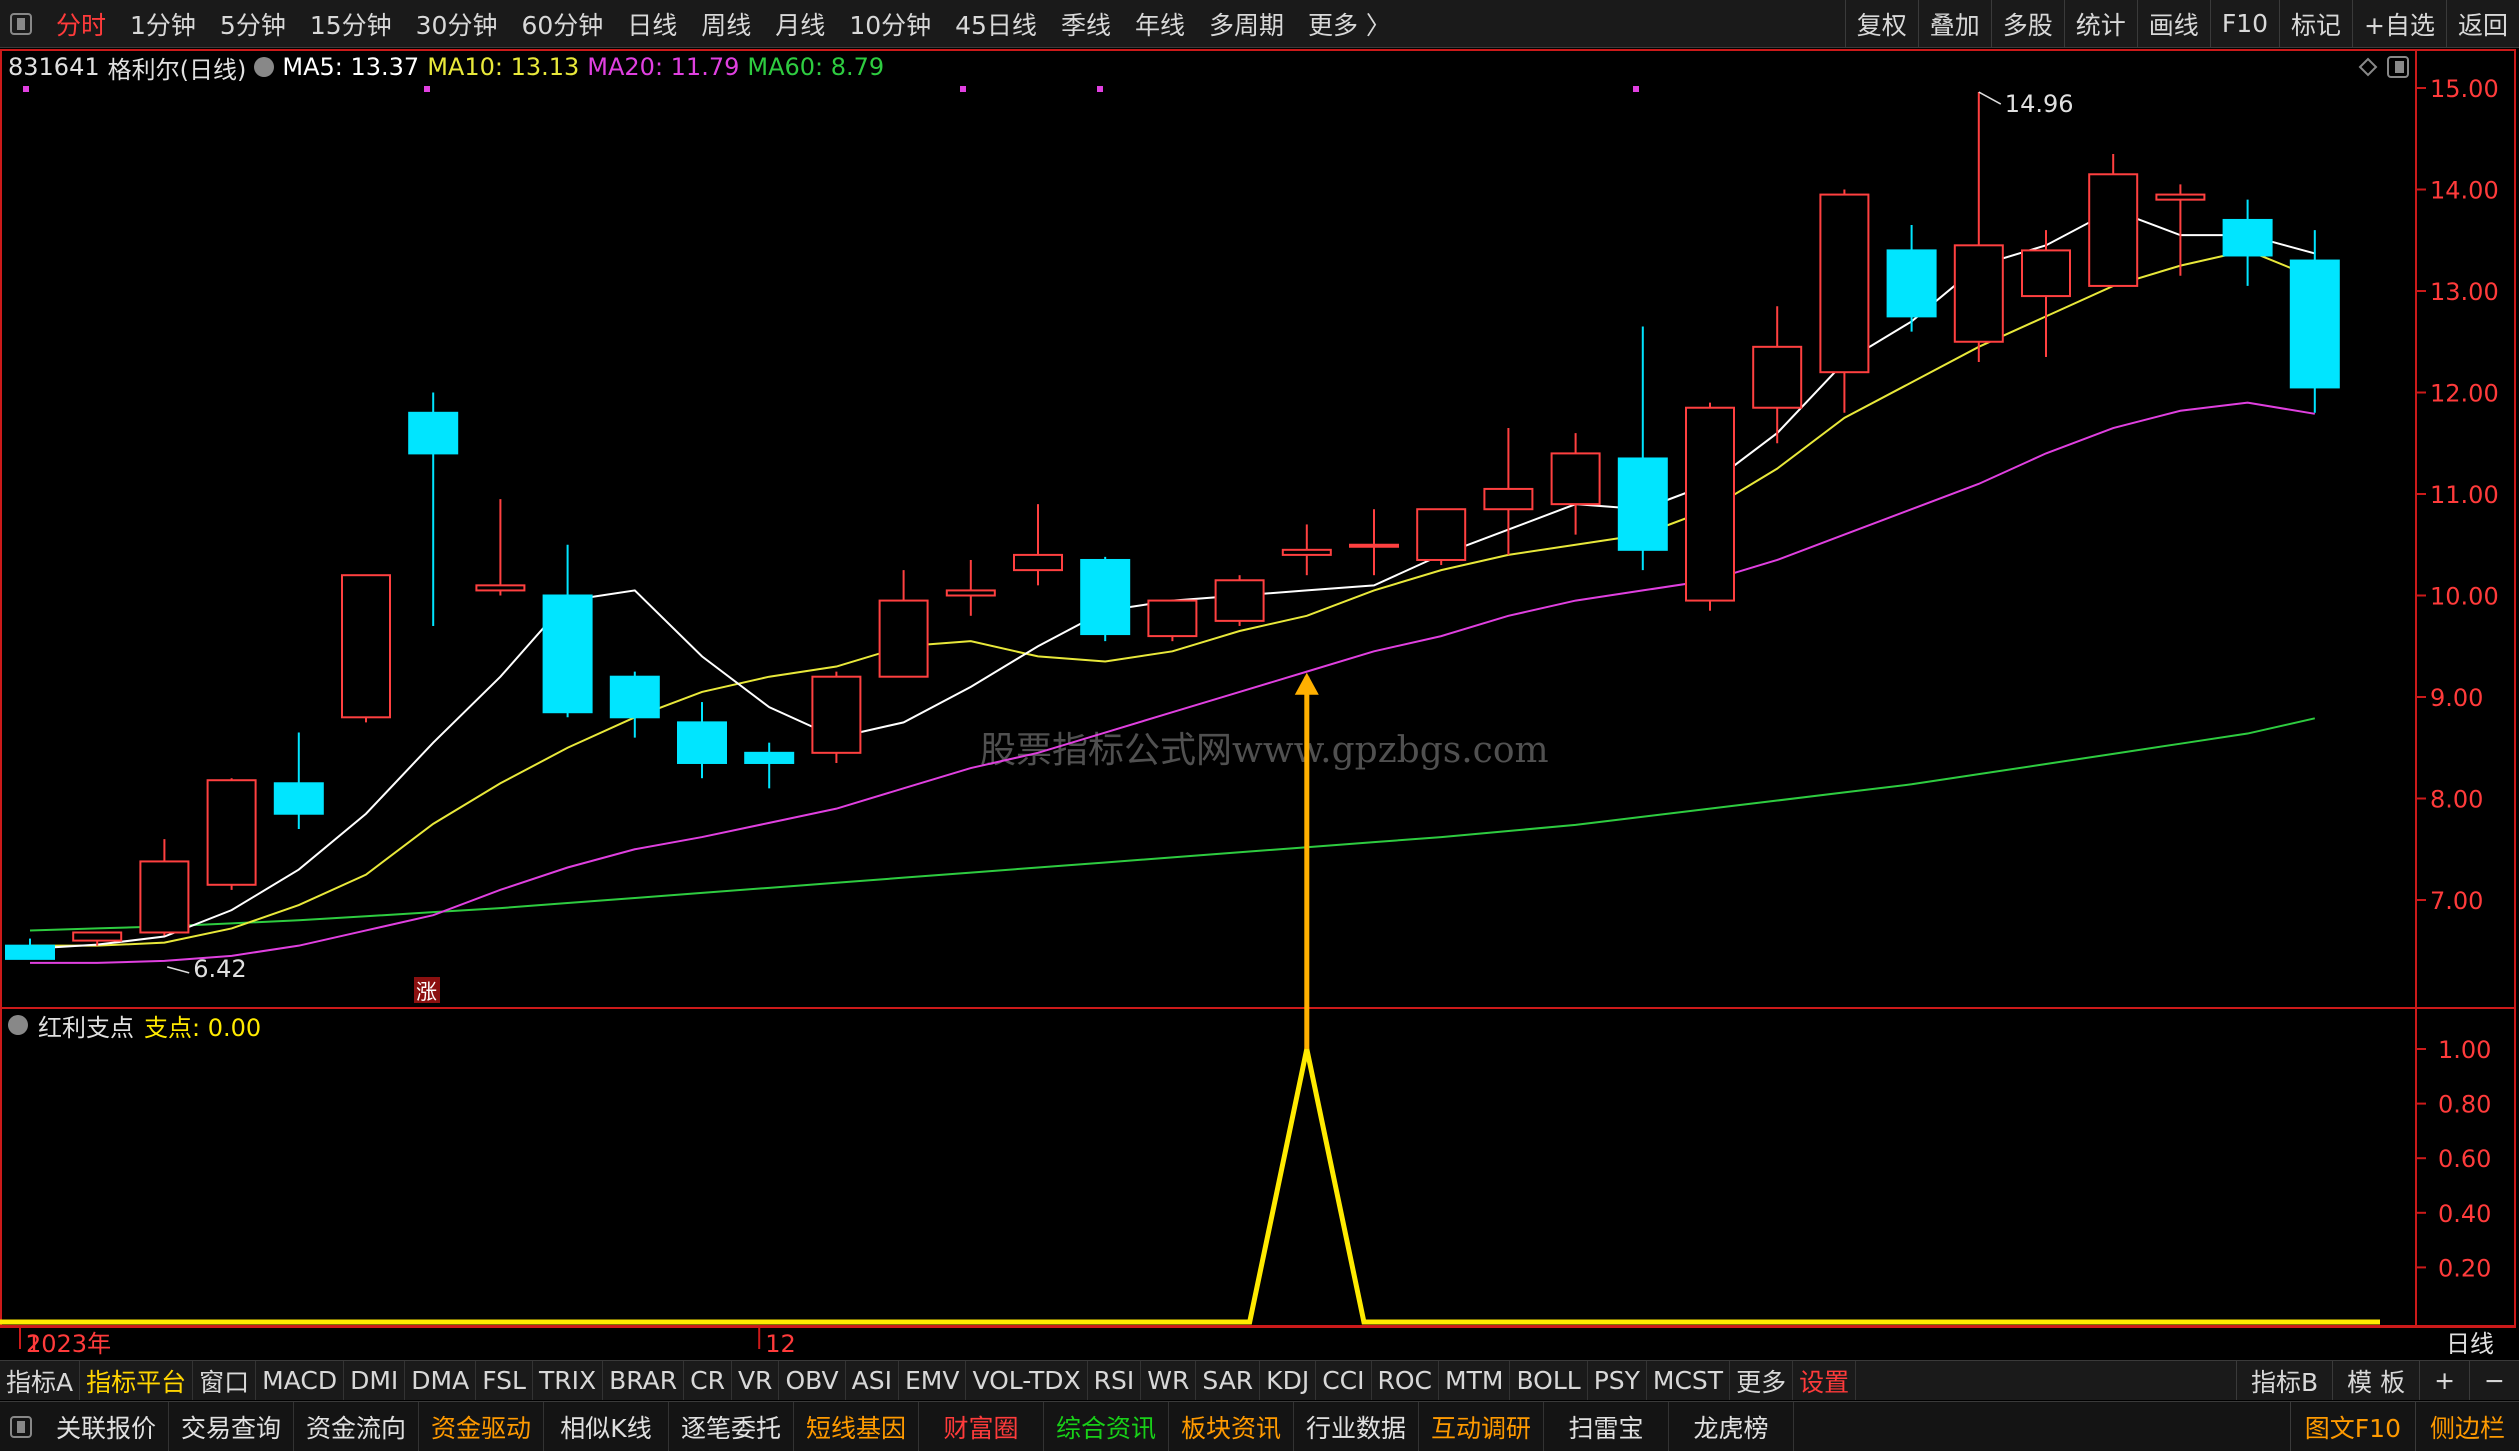  What do you see at coordinates (1288, 1380) in the screenshot?
I see `indicator-tab-18: KDJ` at bounding box center [1288, 1380].